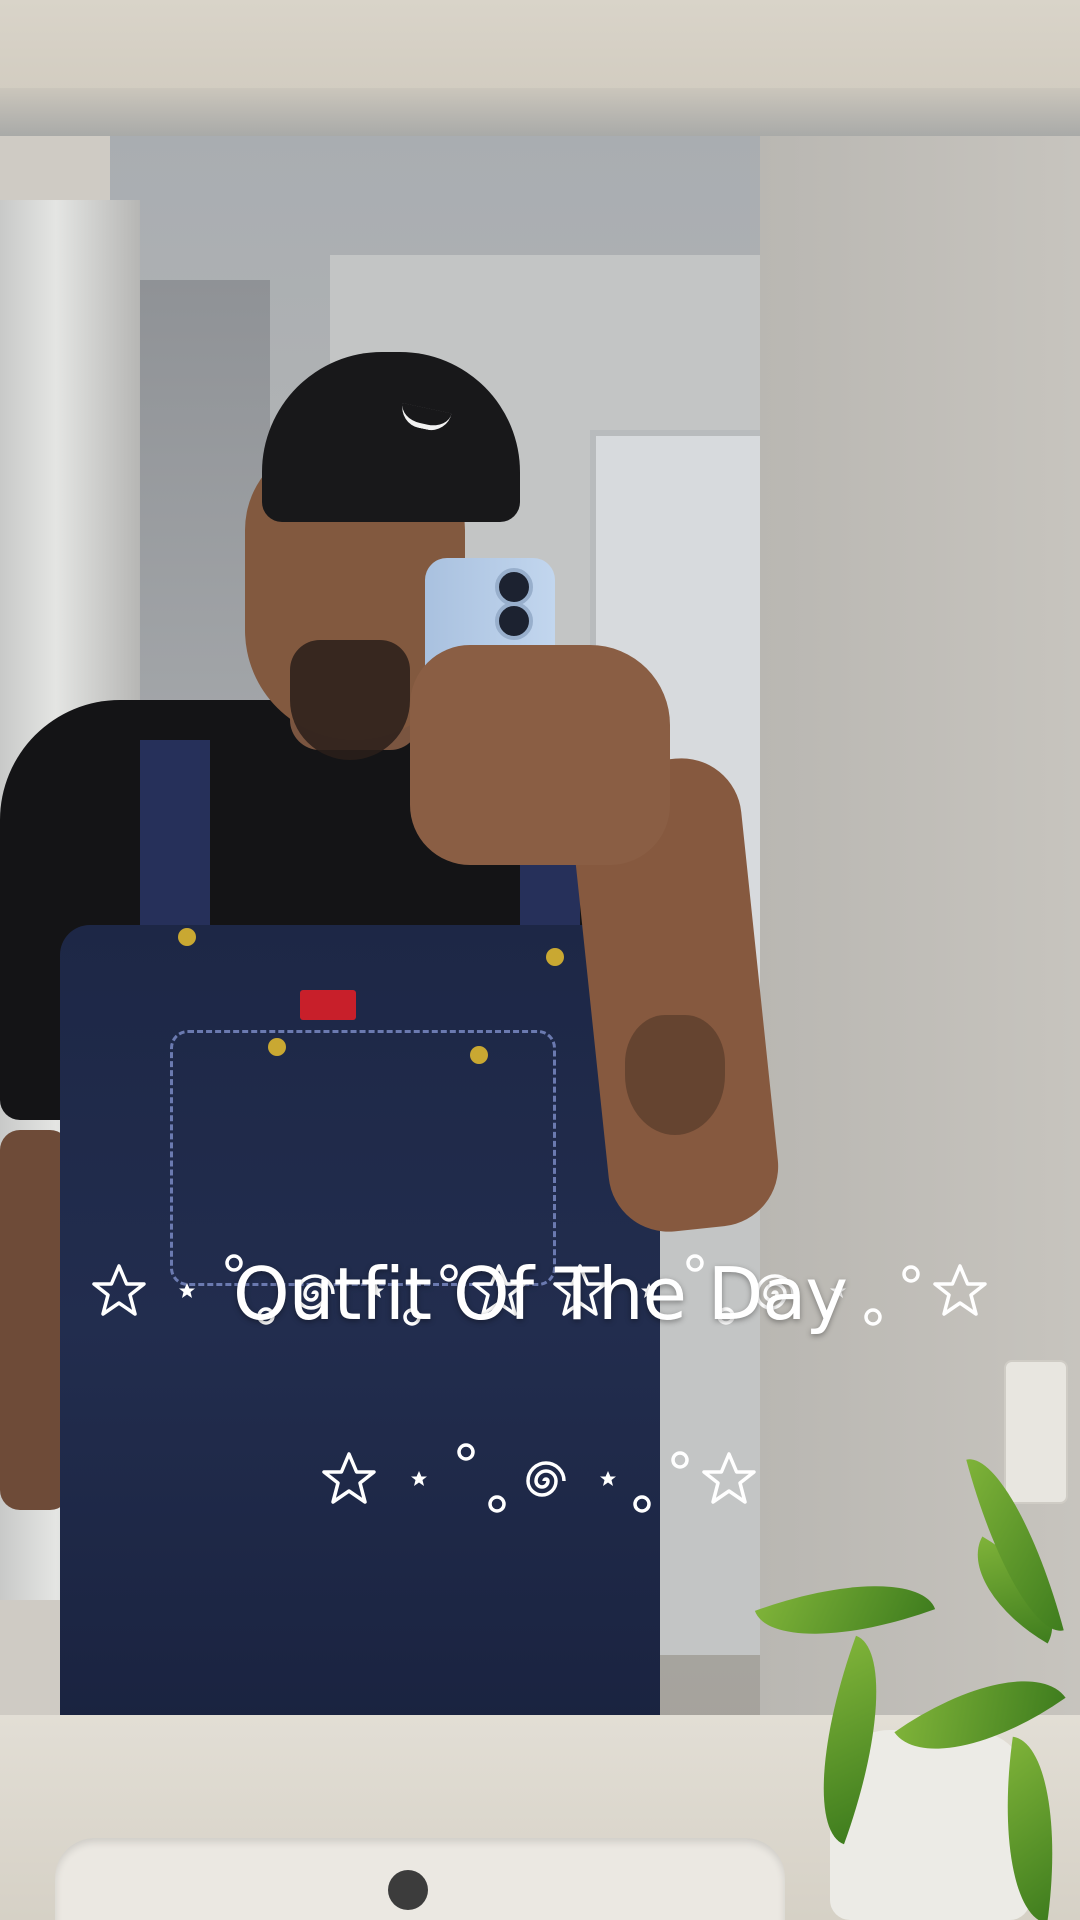 This screenshot has height=1920, width=1080. Describe the element at coordinates (675, 1075) in the screenshot. I see `tattoo` at that location.